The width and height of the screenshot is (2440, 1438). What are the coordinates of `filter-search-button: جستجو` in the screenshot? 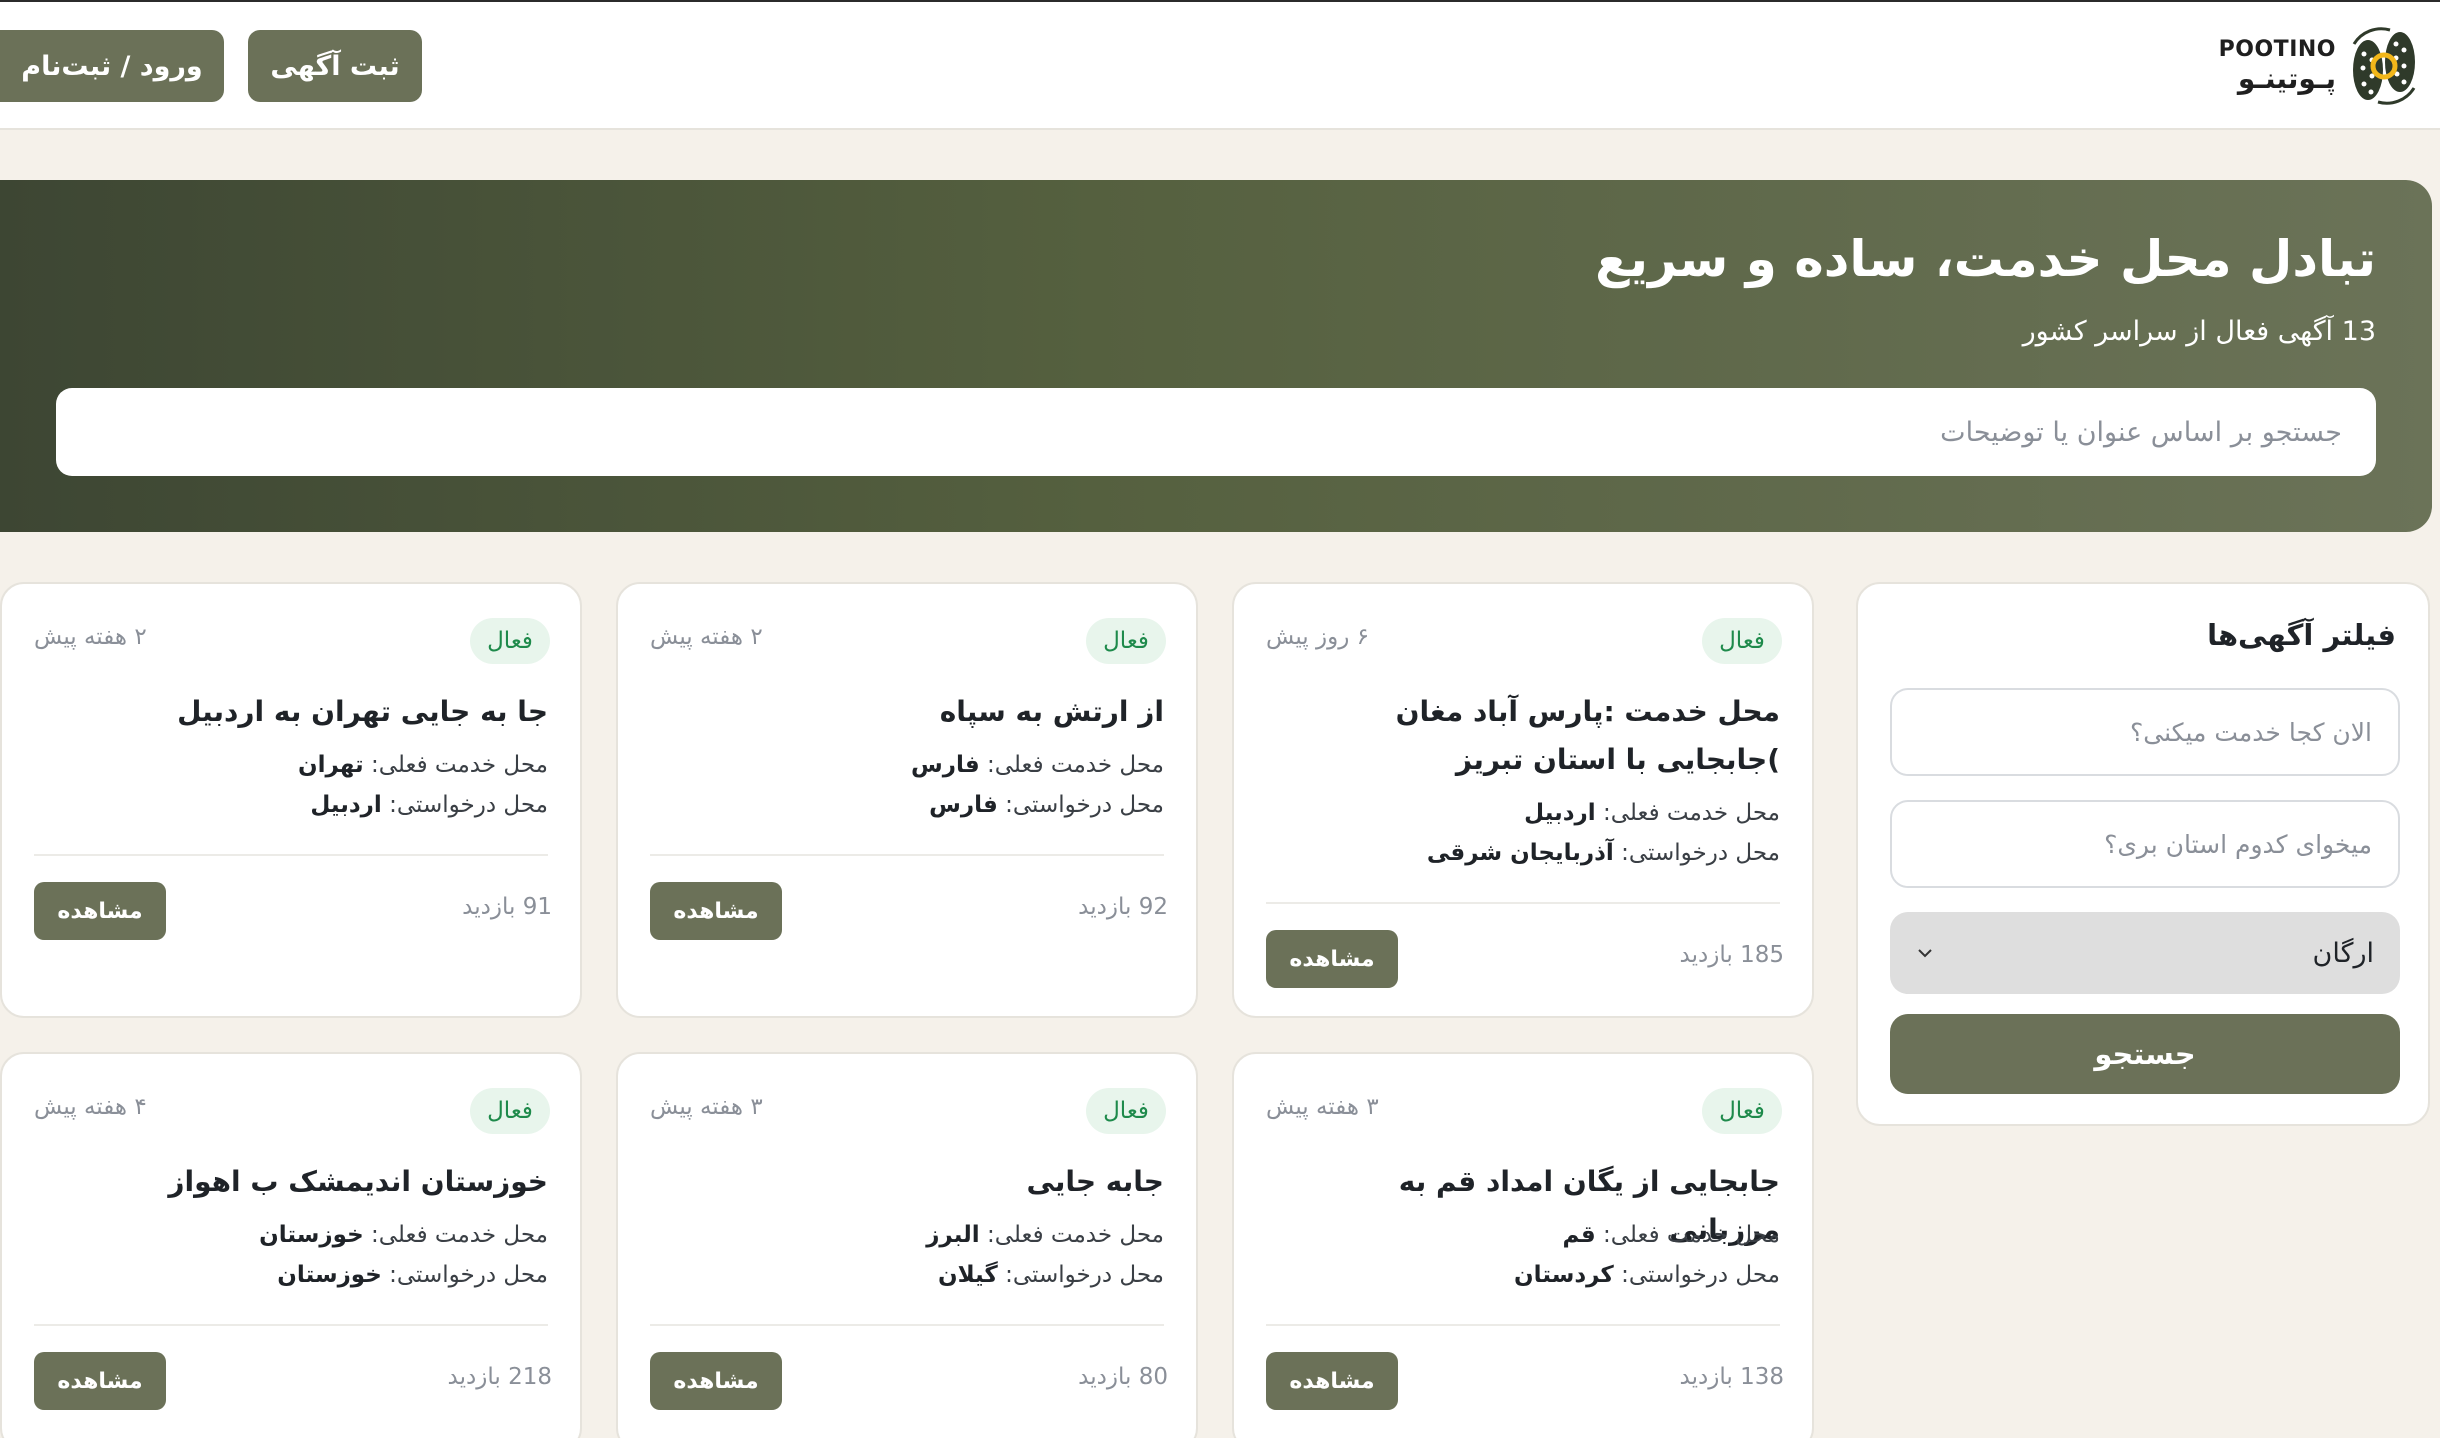 It's located at (2145, 1054).